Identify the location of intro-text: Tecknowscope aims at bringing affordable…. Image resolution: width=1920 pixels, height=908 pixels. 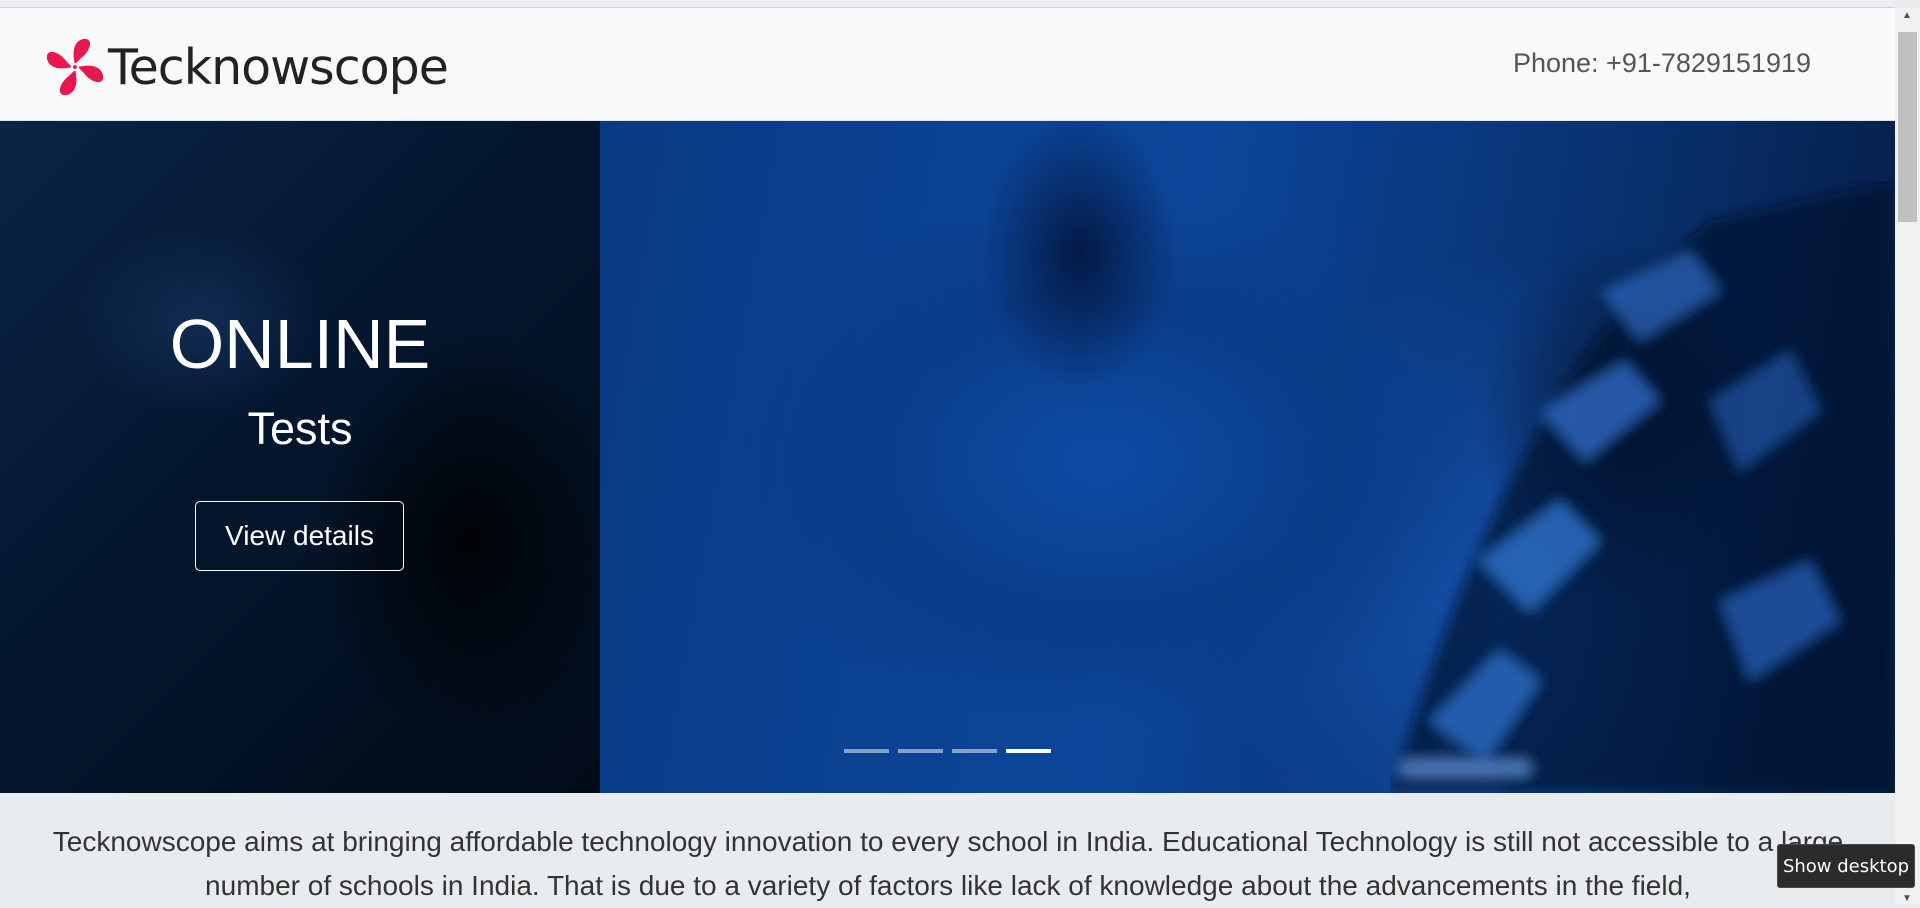
(948, 863).